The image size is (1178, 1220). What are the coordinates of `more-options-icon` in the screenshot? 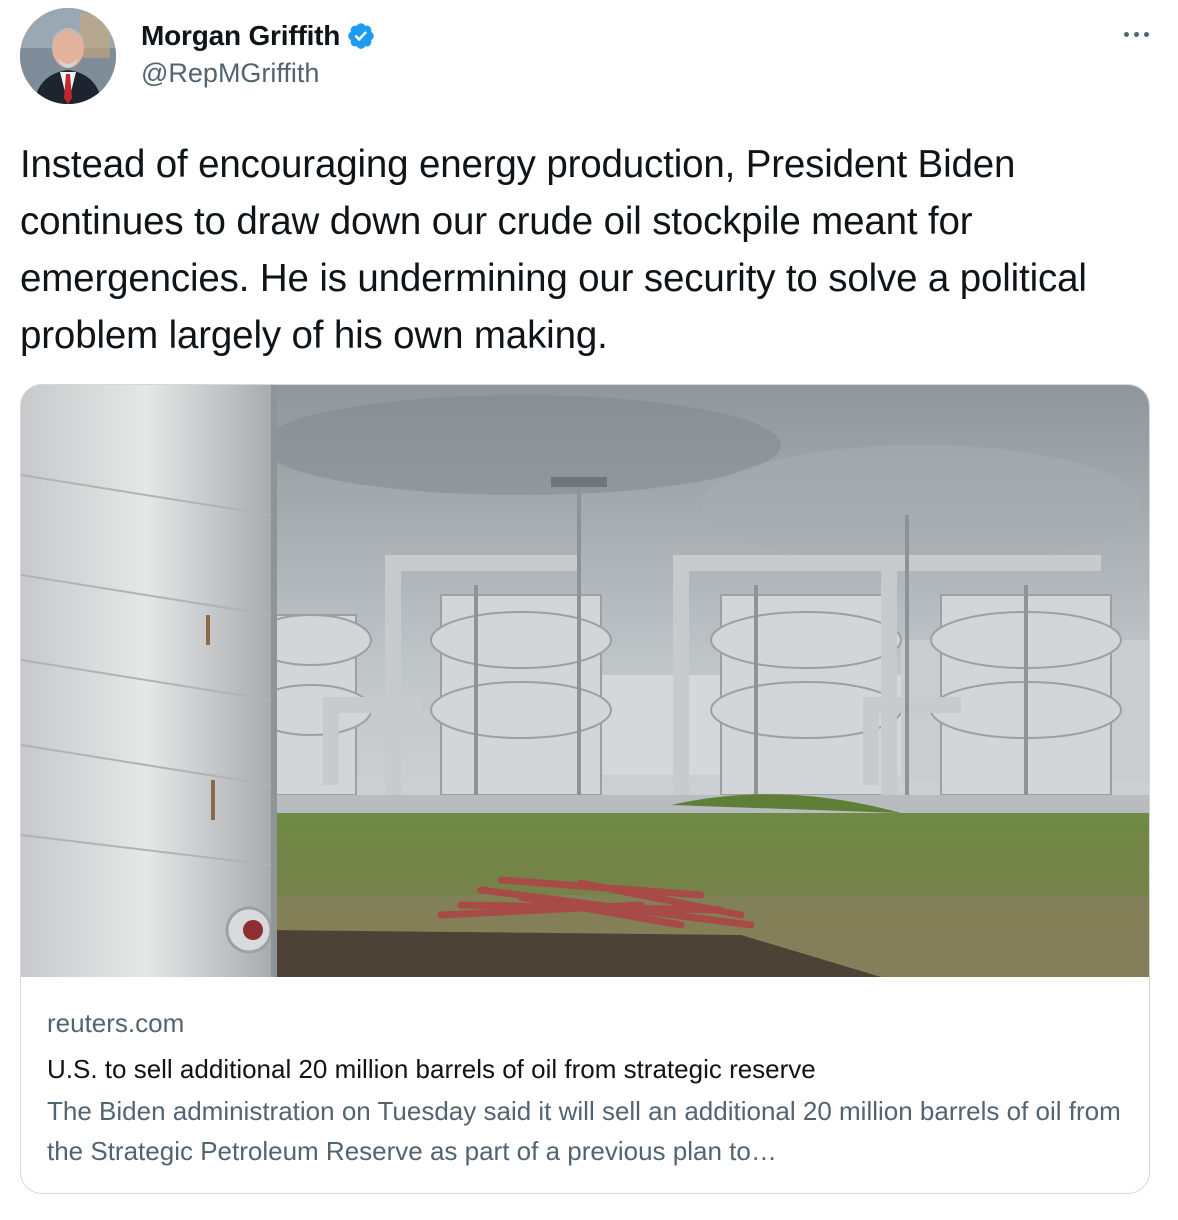 It's located at (1136, 34).